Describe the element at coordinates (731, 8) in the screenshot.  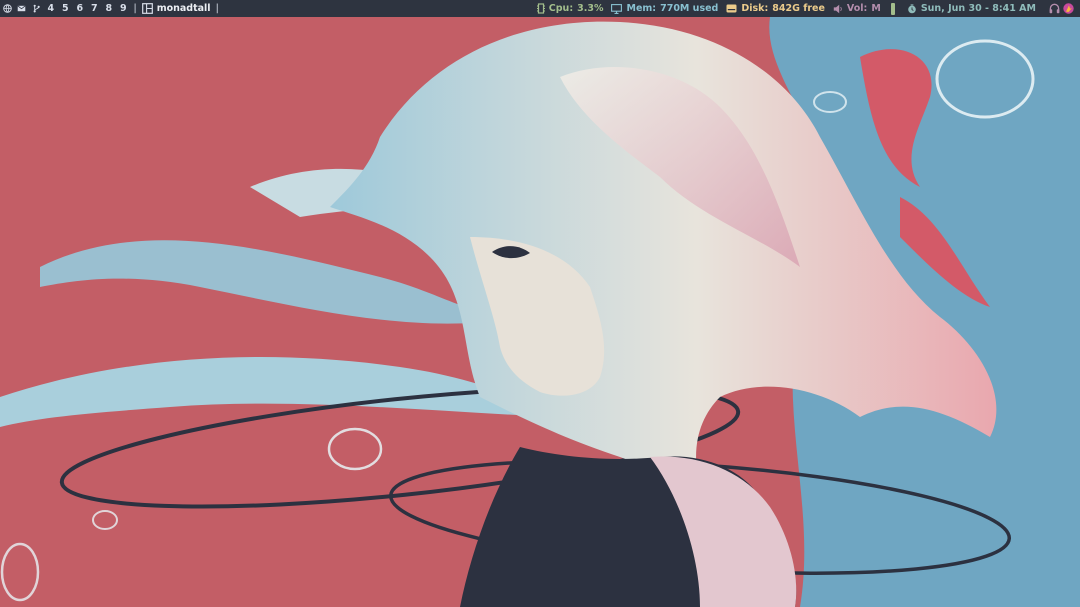
I see `hard-drive-icon` at that location.